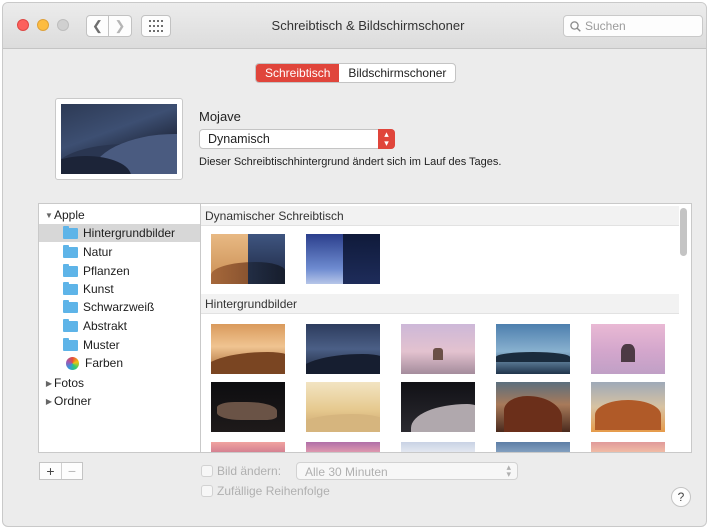 The height and width of the screenshot is (529, 709). Describe the element at coordinates (69, 383) in the screenshot. I see `sidebar-group-label: Fotos` at that location.